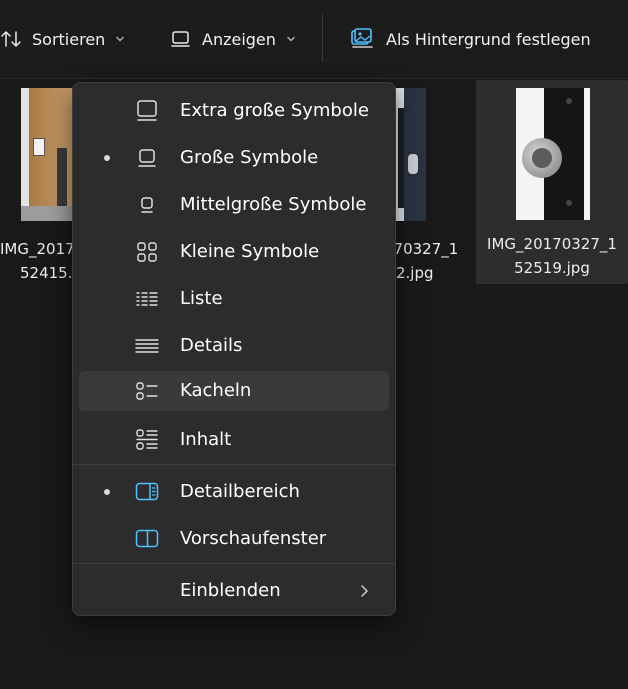  I want to click on sort-button: Sortieren, so click(62, 39).